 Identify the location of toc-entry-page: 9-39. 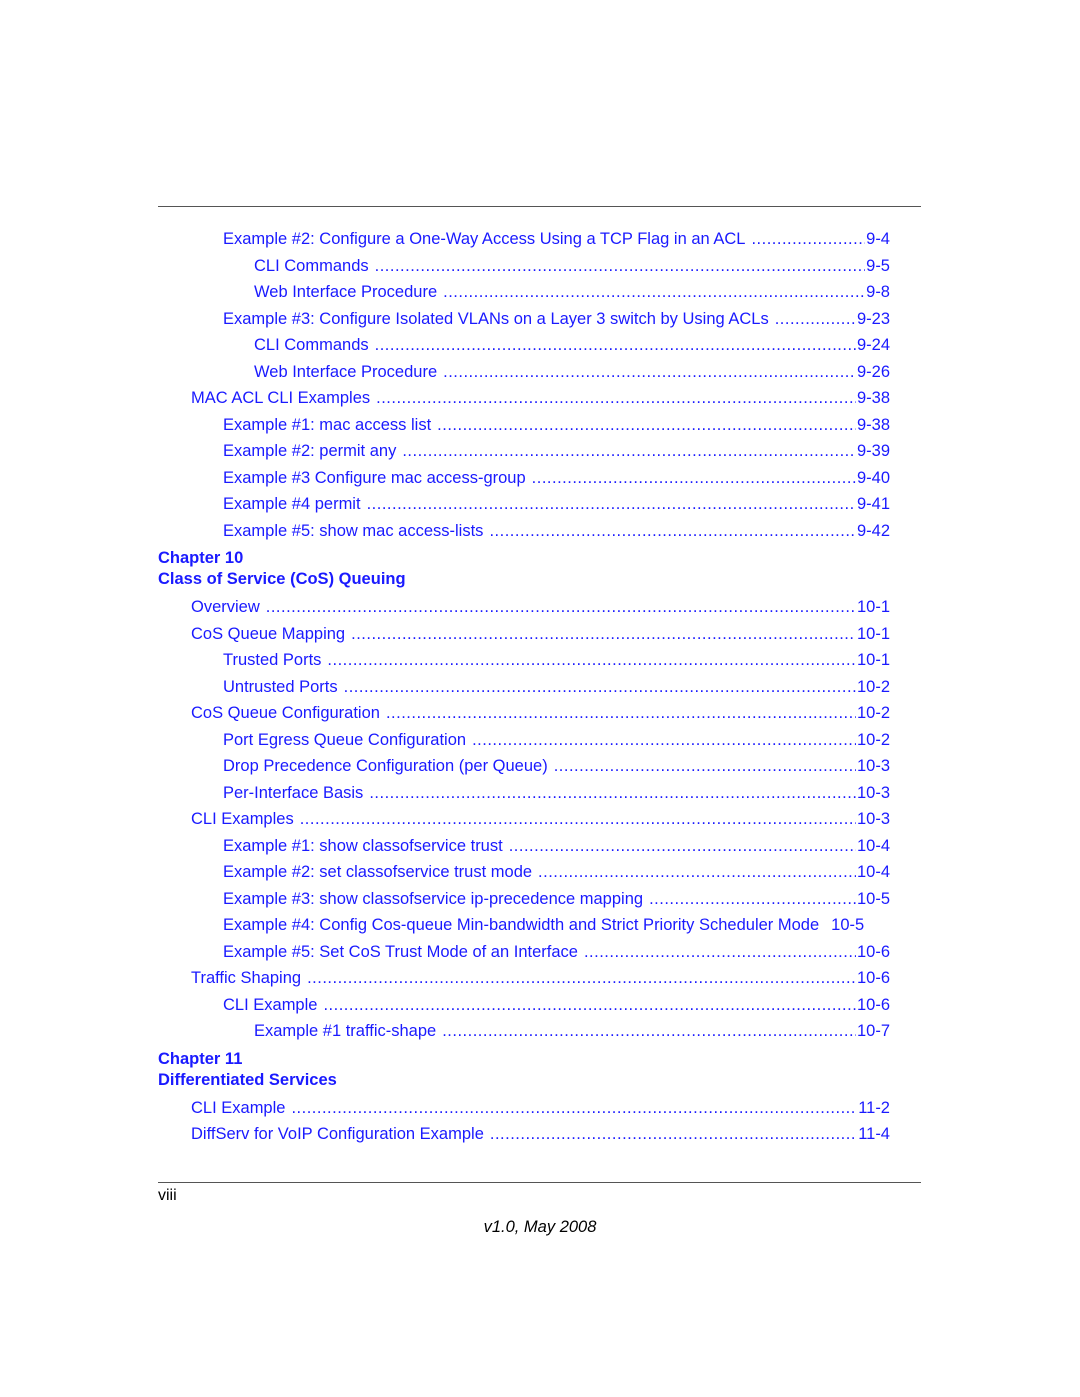
(872, 451).